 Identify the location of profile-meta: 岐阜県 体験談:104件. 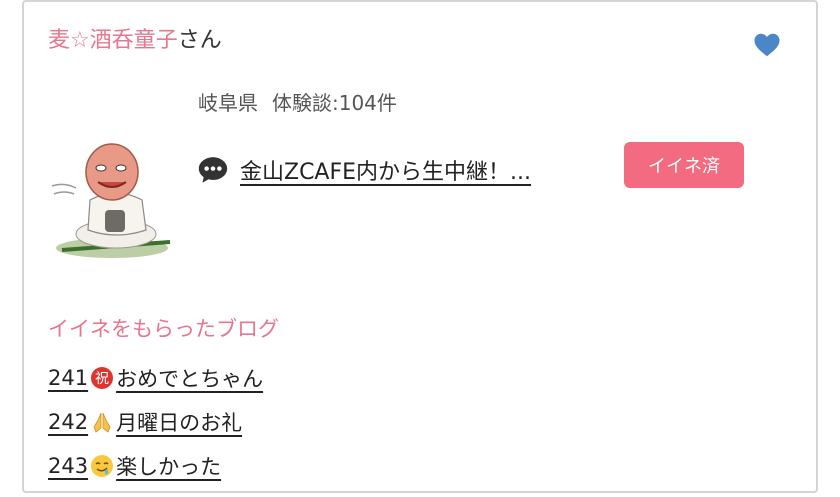
(297, 103).